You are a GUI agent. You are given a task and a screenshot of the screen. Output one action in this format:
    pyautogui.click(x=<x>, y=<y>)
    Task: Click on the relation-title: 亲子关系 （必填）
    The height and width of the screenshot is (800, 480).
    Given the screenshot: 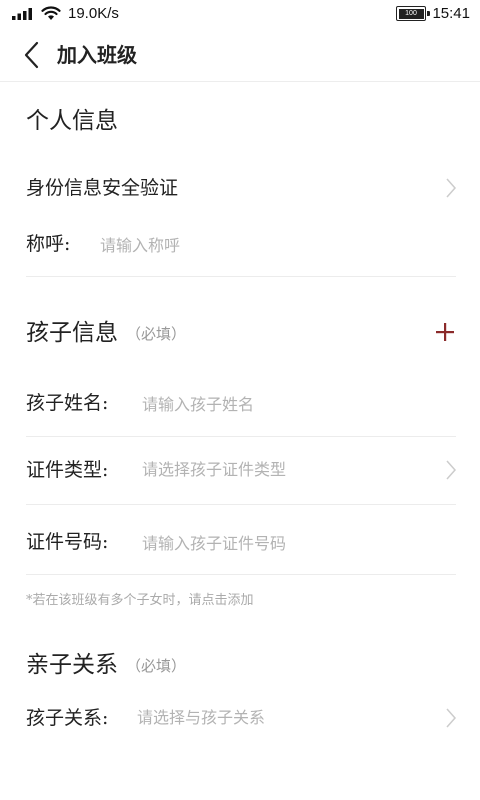 What is the action you would take?
    pyautogui.click(x=106, y=665)
    